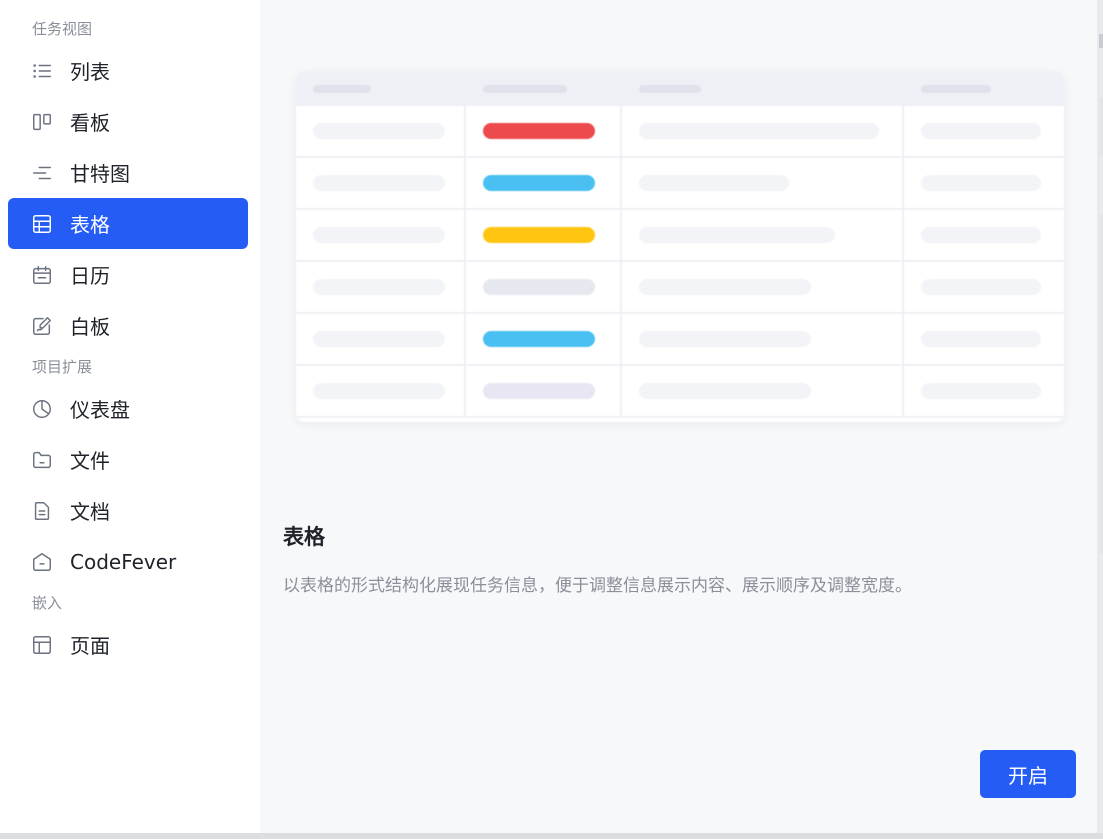 The height and width of the screenshot is (839, 1103). Describe the element at coordinates (1100, 419) in the screenshot. I see `background-edge` at that location.